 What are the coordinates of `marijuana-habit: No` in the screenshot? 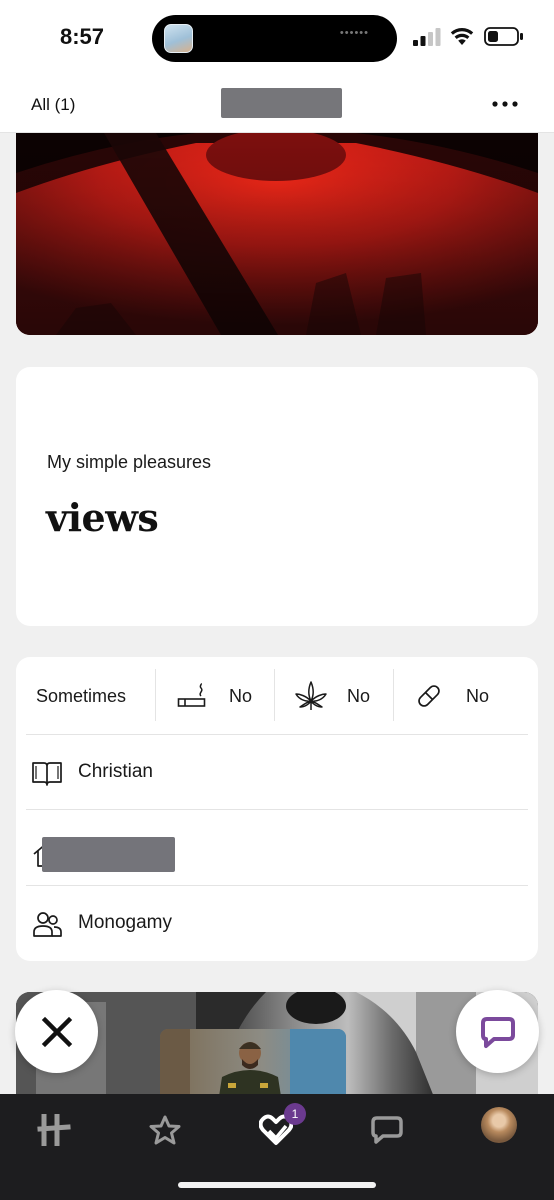 It's located at (332, 696).